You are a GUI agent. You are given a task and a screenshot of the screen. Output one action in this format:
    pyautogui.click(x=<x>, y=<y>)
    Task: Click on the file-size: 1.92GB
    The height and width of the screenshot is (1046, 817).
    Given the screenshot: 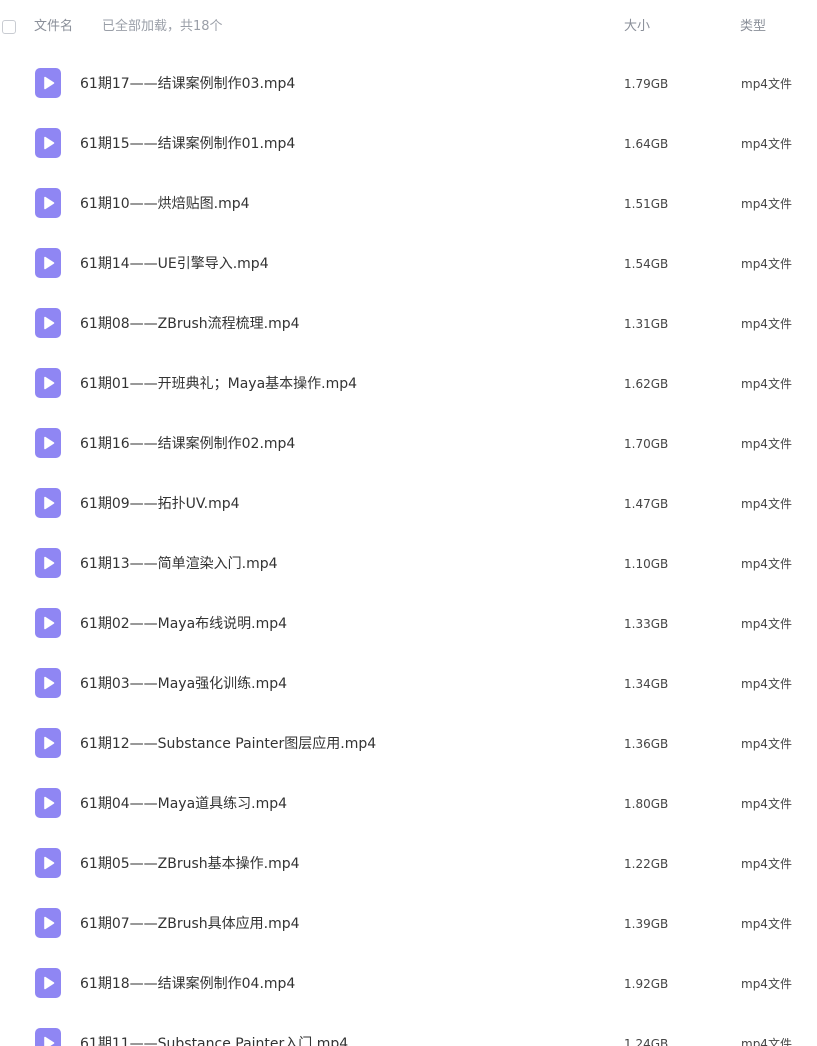 What is the action you would take?
    pyautogui.click(x=646, y=984)
    